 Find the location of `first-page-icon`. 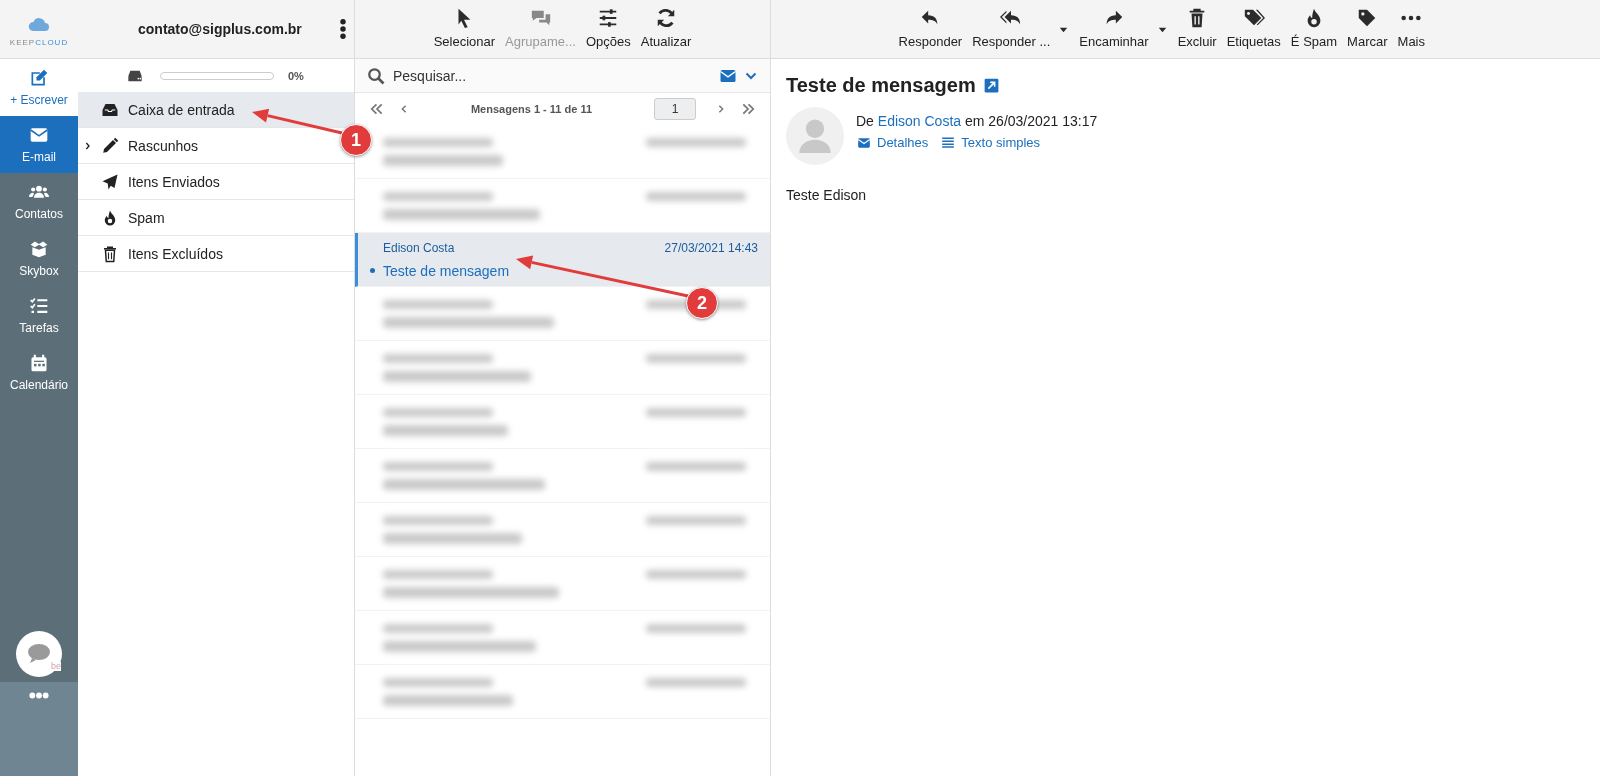

first-page-icon is located at coordinates (377, 109).